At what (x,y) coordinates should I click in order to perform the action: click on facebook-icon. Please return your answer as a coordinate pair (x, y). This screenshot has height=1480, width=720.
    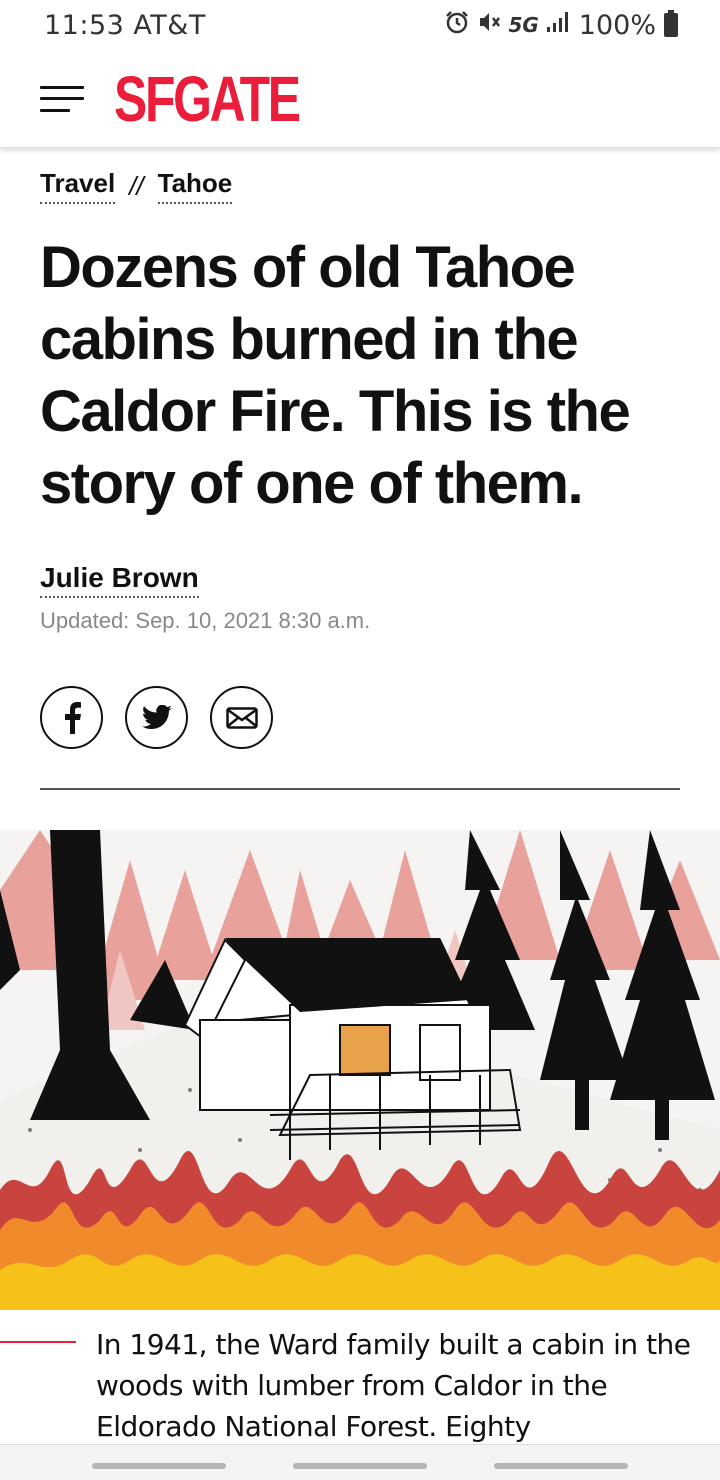
    Looking at the image, I should click on (72, 717).